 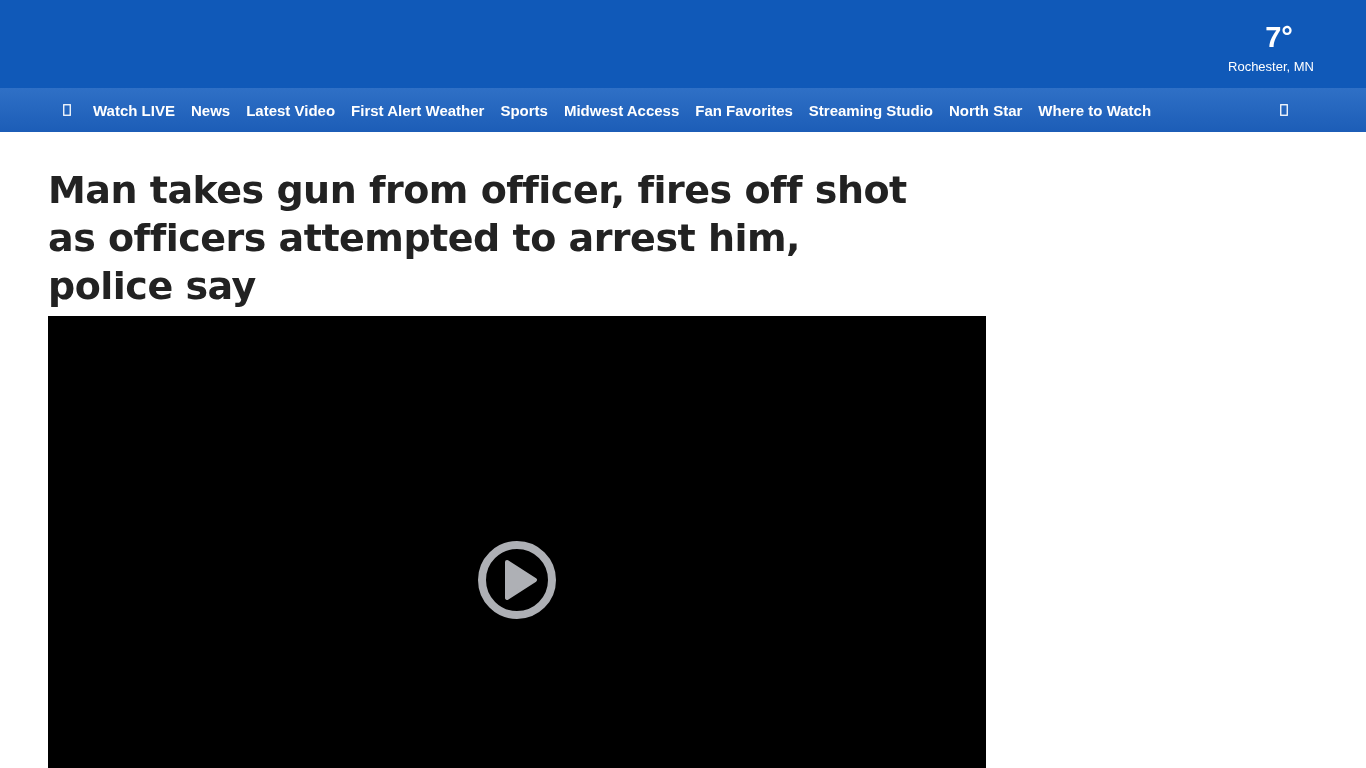 I want to click on nav-link: Midwest Access, so click(x=621, y=110).